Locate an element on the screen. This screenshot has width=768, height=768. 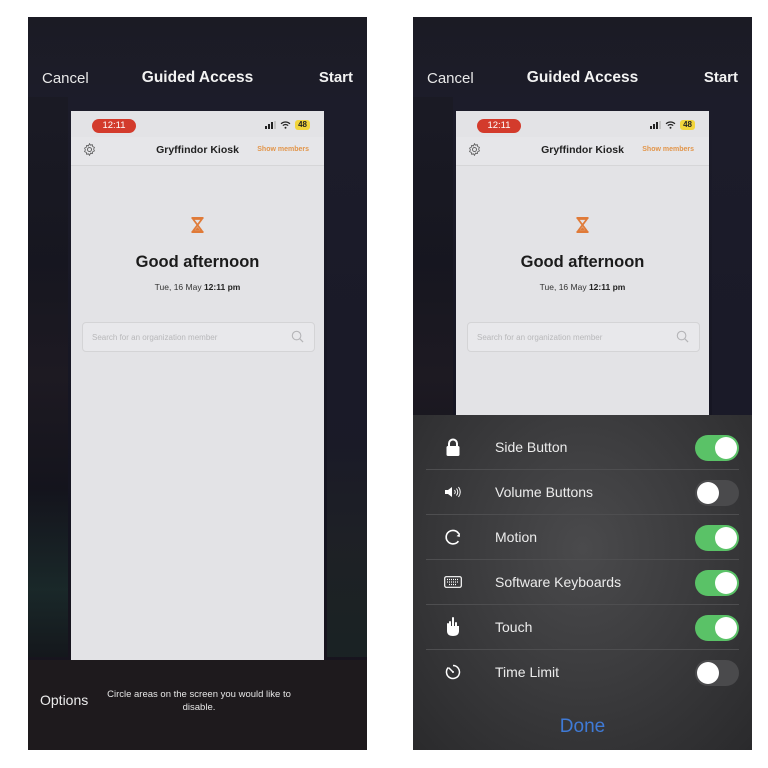
option-row-side-button: Side Button is located at coordinates (582, 447).